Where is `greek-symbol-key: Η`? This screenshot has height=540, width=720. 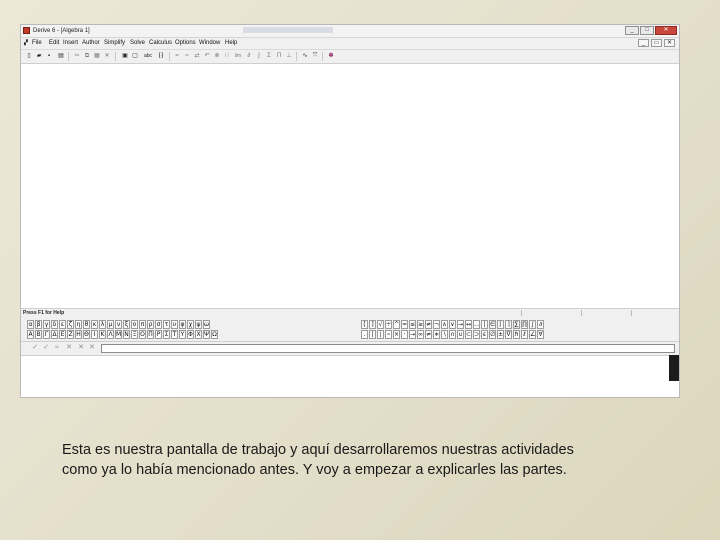
greek-symbol-key: Η is located at coordinates (78, 334).